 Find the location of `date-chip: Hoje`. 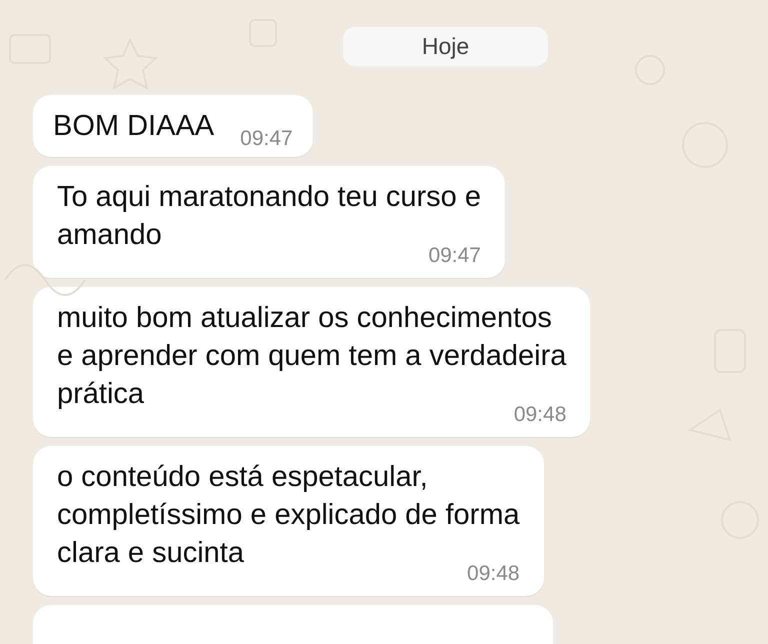

date-chip: Hoje is located at coordinates (445, 46).